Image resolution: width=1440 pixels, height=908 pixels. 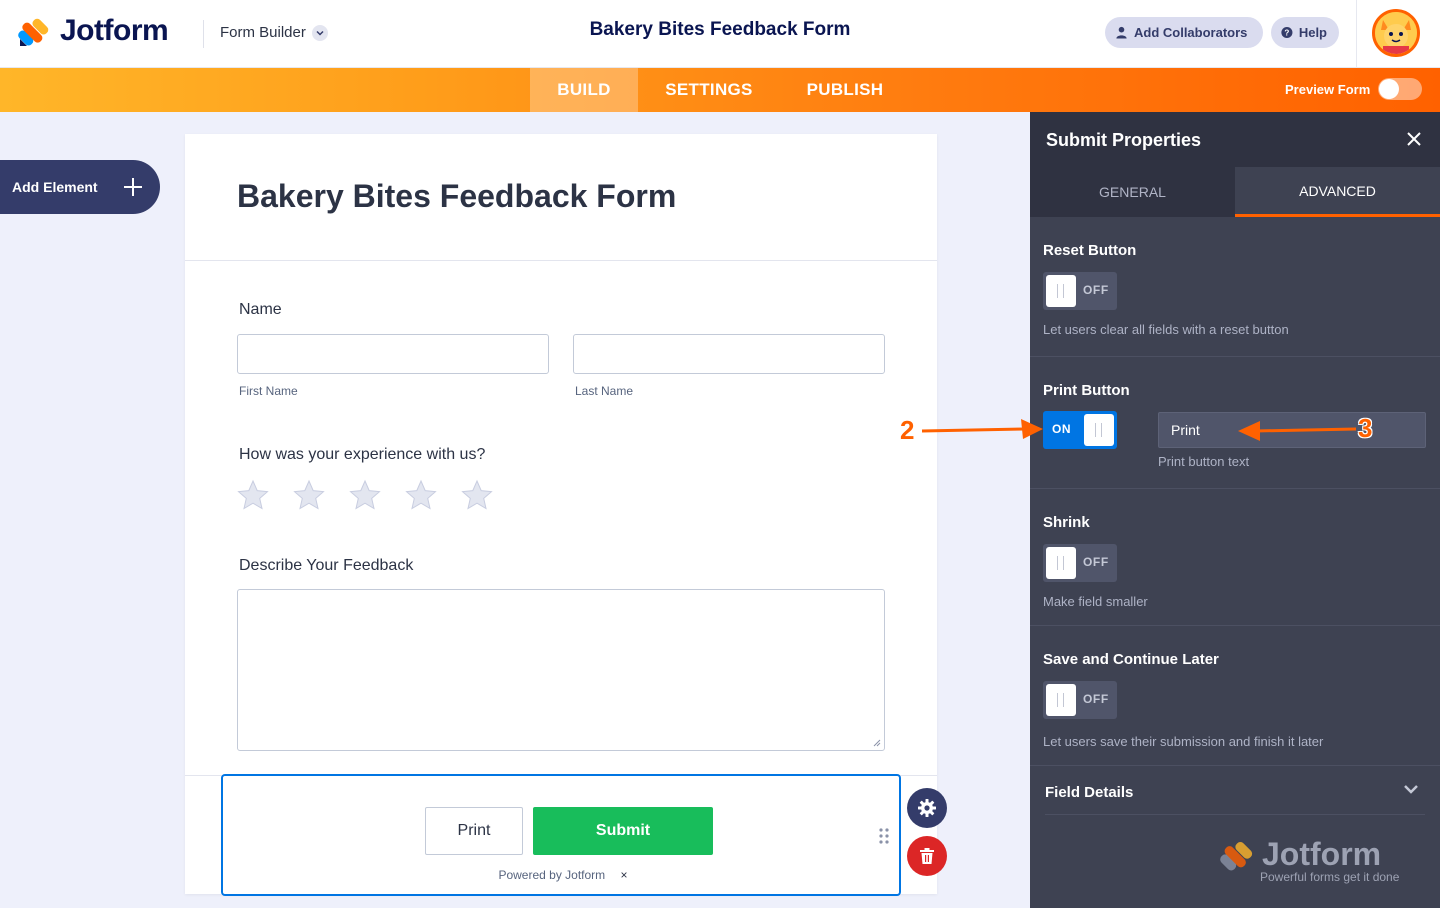 What do you see at coordinates (1086, 390) in the screenshot?
I see `print-button-title: Print Button` at bounding box center [1086, 390].